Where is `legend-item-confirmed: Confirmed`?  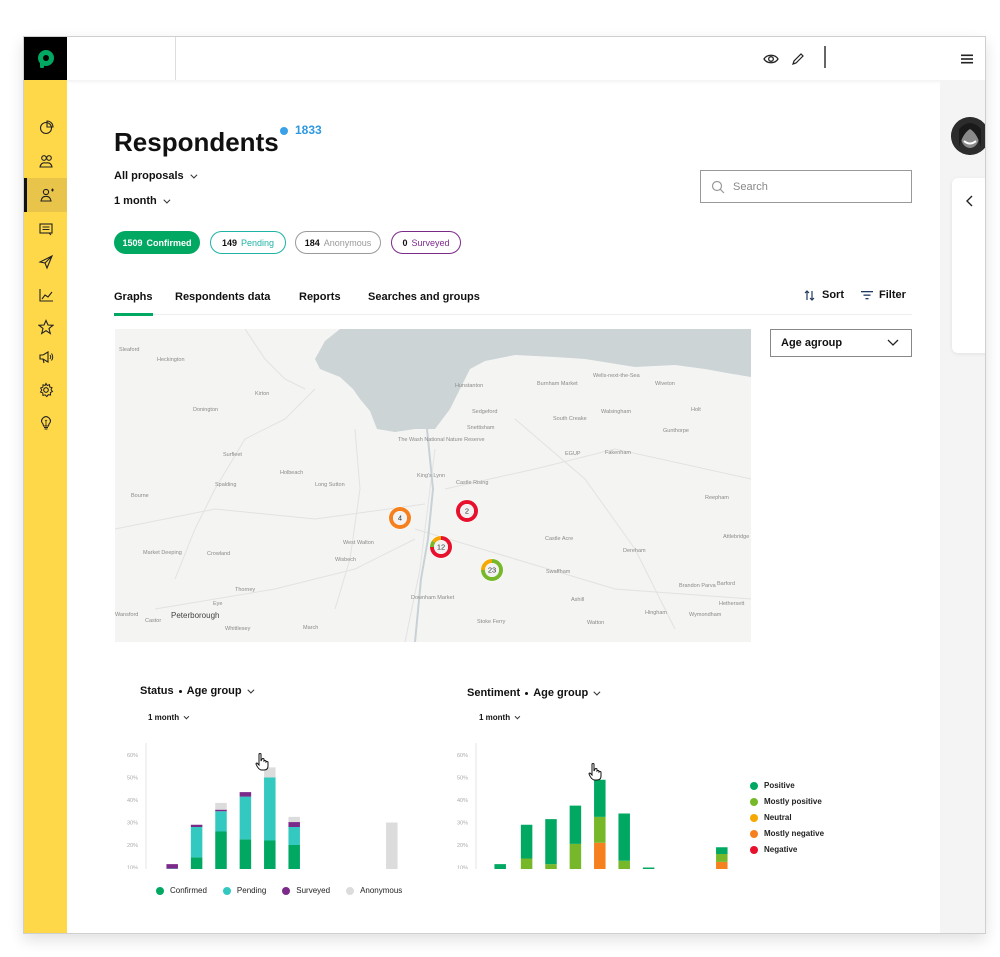
legend-item-confirmed: Confirmed is located at coordinates (181, 890).